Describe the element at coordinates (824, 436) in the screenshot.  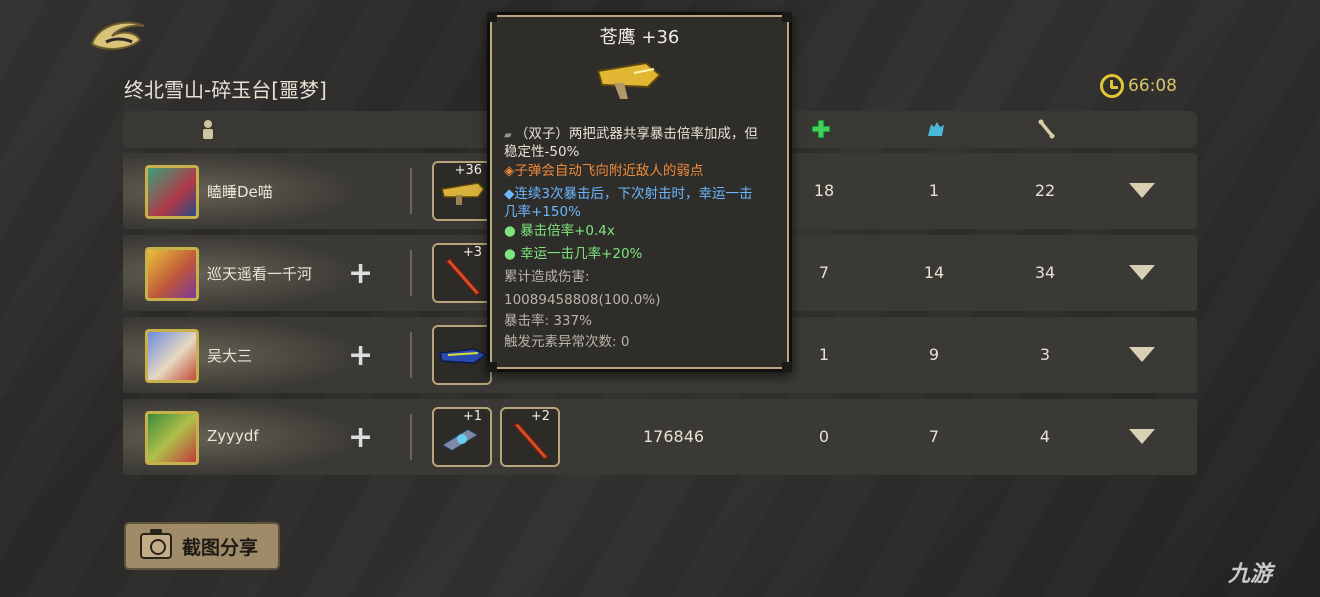
I see `heal-count: 0` at that location.